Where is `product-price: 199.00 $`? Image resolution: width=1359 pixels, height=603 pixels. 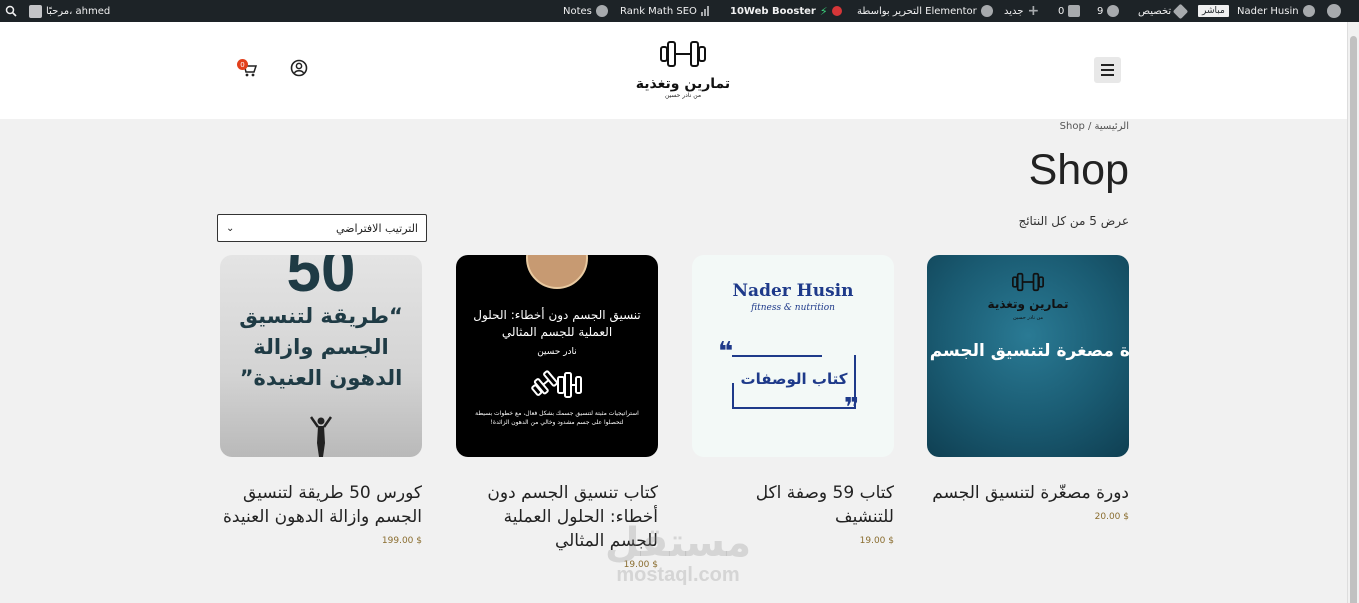
product-price: 199.00 $ is located at coordinates (401, 541).